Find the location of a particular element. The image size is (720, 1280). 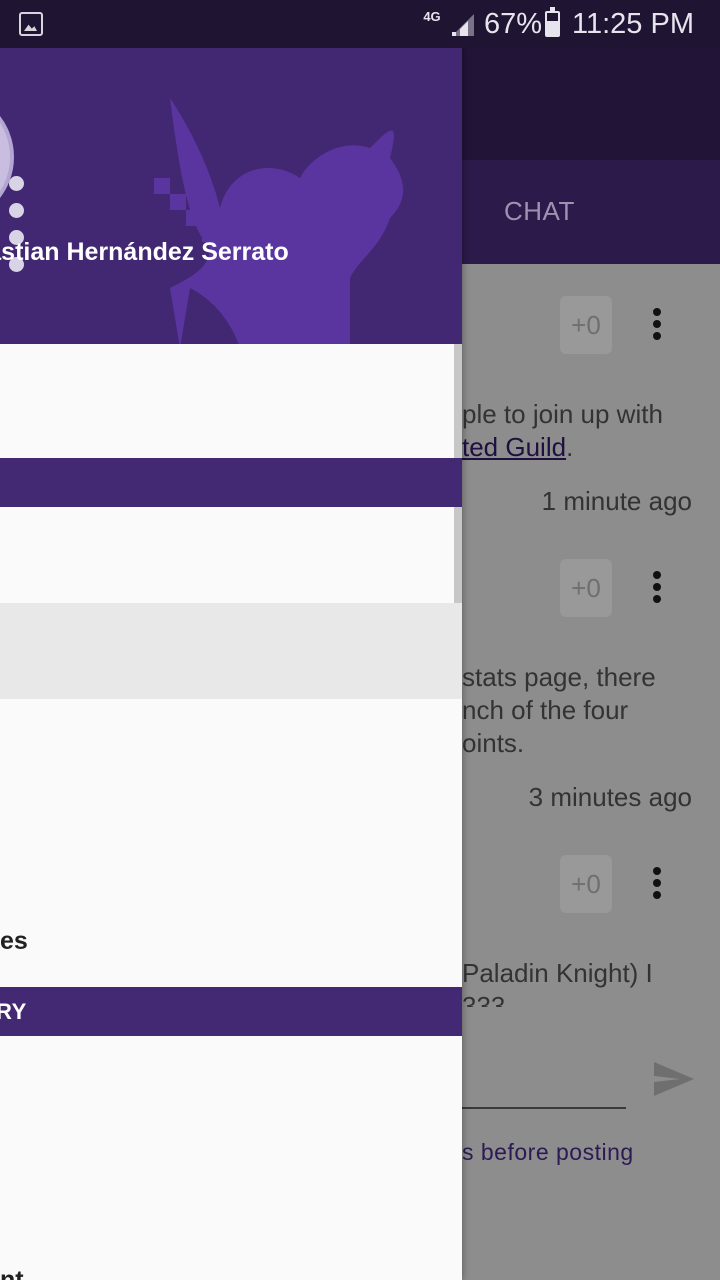

status-bar: 4G 67% 11:25 PM is located at coordinates (360, 24).